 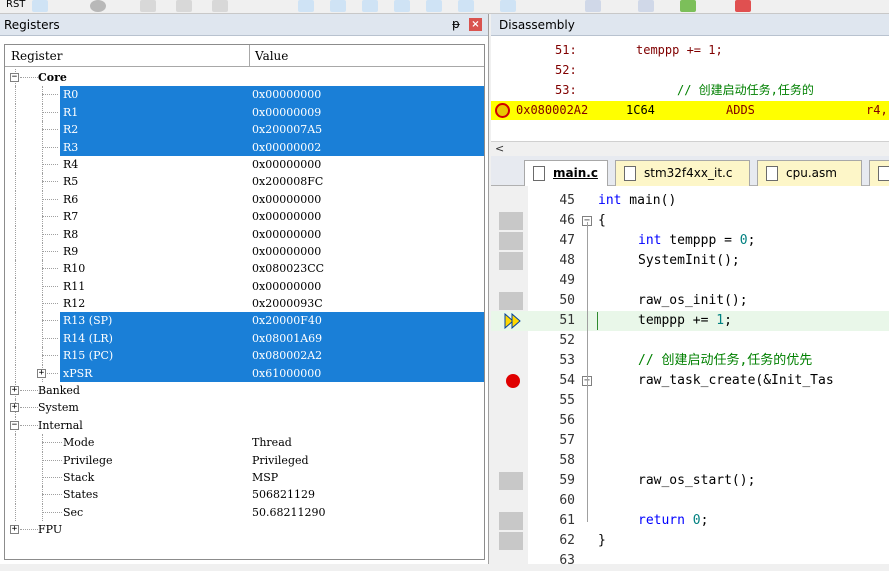 What do you see at coordinates (265, 477) in the screenshot?
I see `register-value: MSP` at bounding box center [265, 477].